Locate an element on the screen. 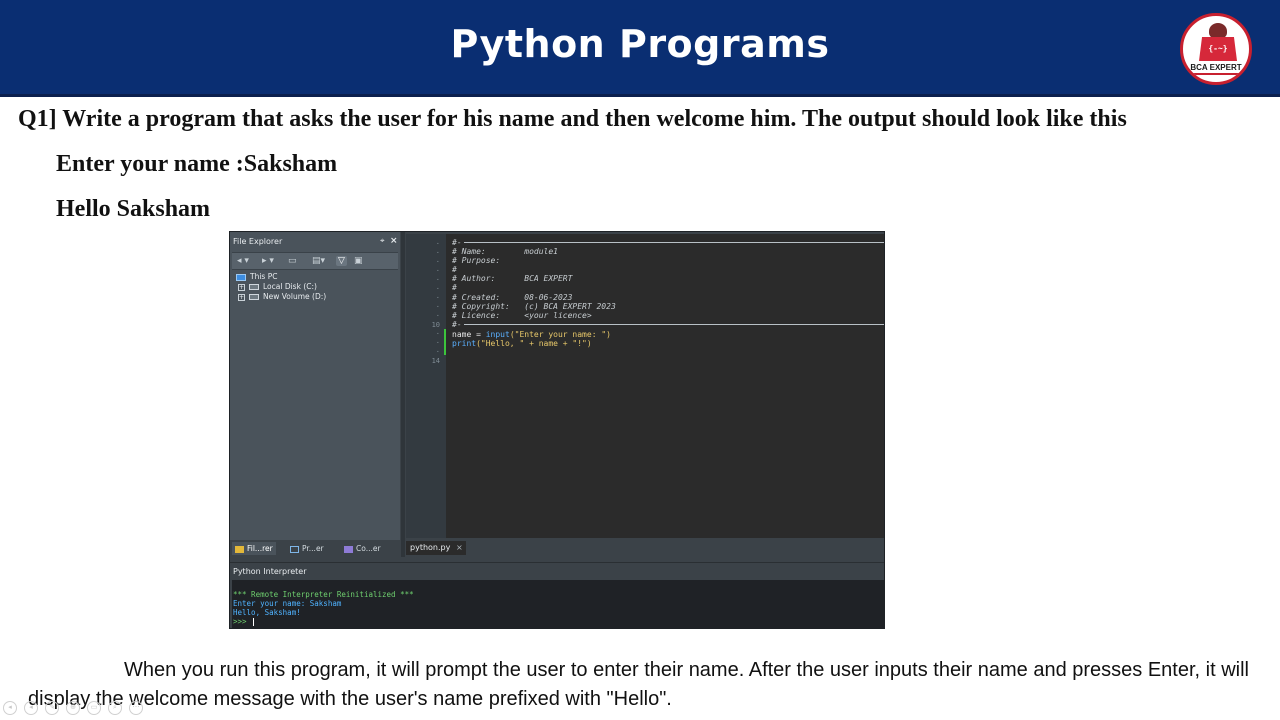 The width and height of the screenshot is (1280, 720). tab-code-explorer: Co...er is located at coordinates (362, 548).